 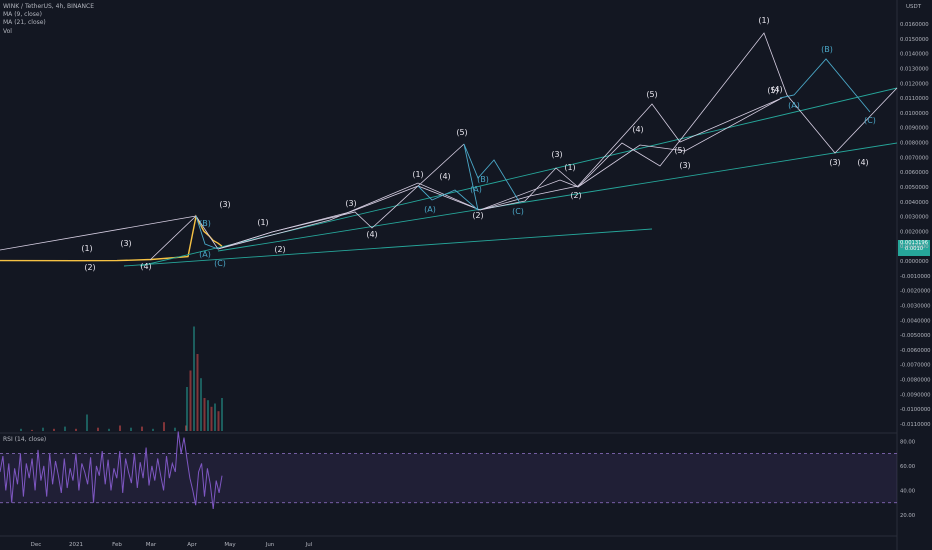 What do you see at coordinates (914, 158) in the screenshot?
I see `price-tick-label: 0.0070000` at bounding box center [914, 158].